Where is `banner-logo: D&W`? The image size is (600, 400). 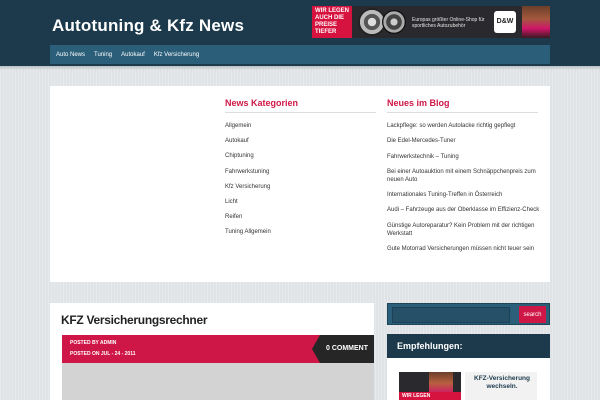
banner-logo: D&W is located at coordinates (505, 22).